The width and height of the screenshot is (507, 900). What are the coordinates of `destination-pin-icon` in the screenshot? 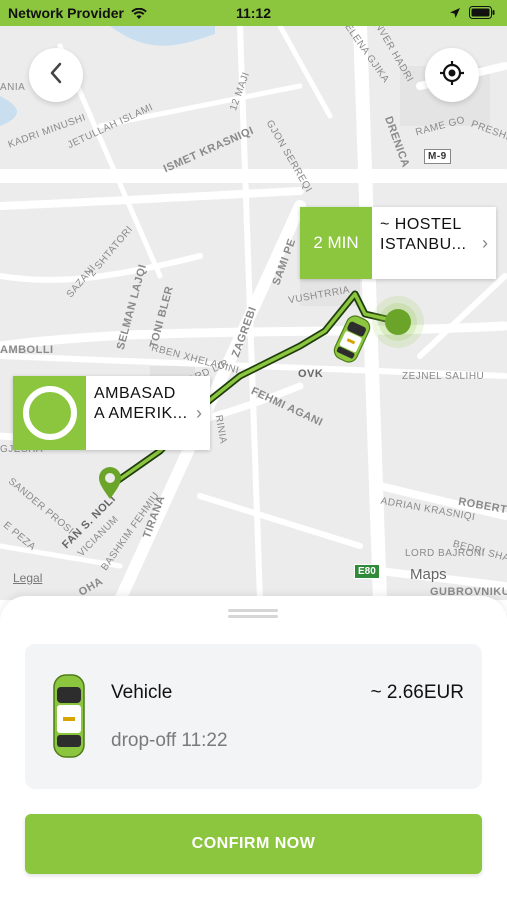 It's located at (110, 483).